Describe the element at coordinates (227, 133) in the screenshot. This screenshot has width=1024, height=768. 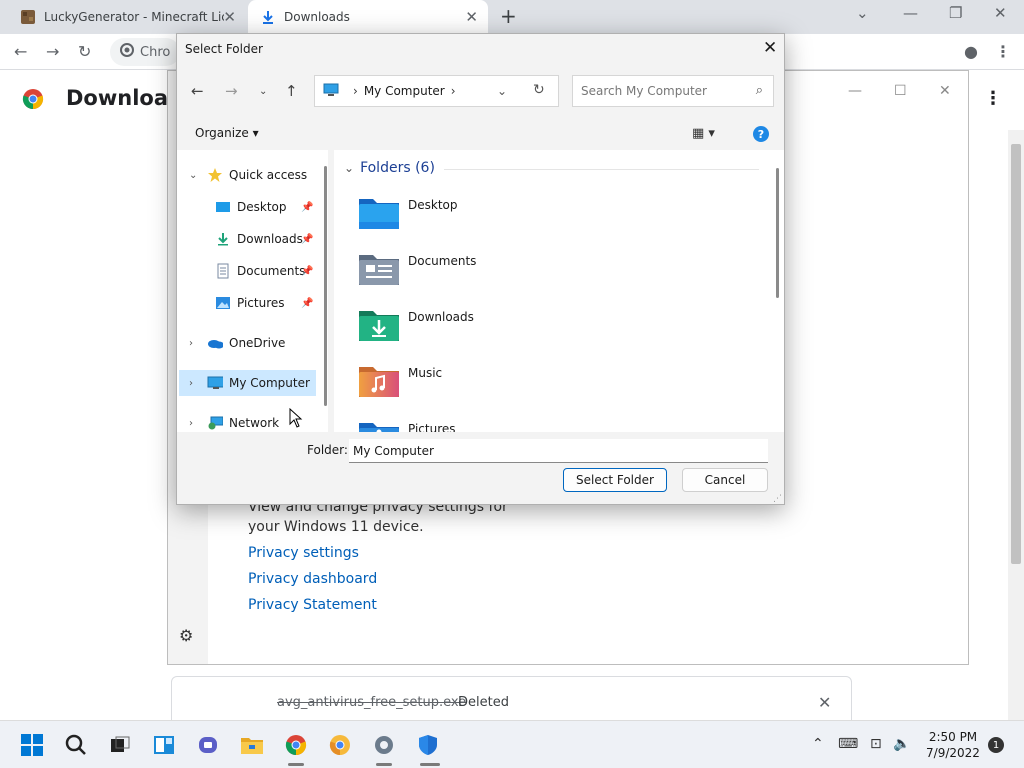
I see `organize-button: Organize ▾` at that location.